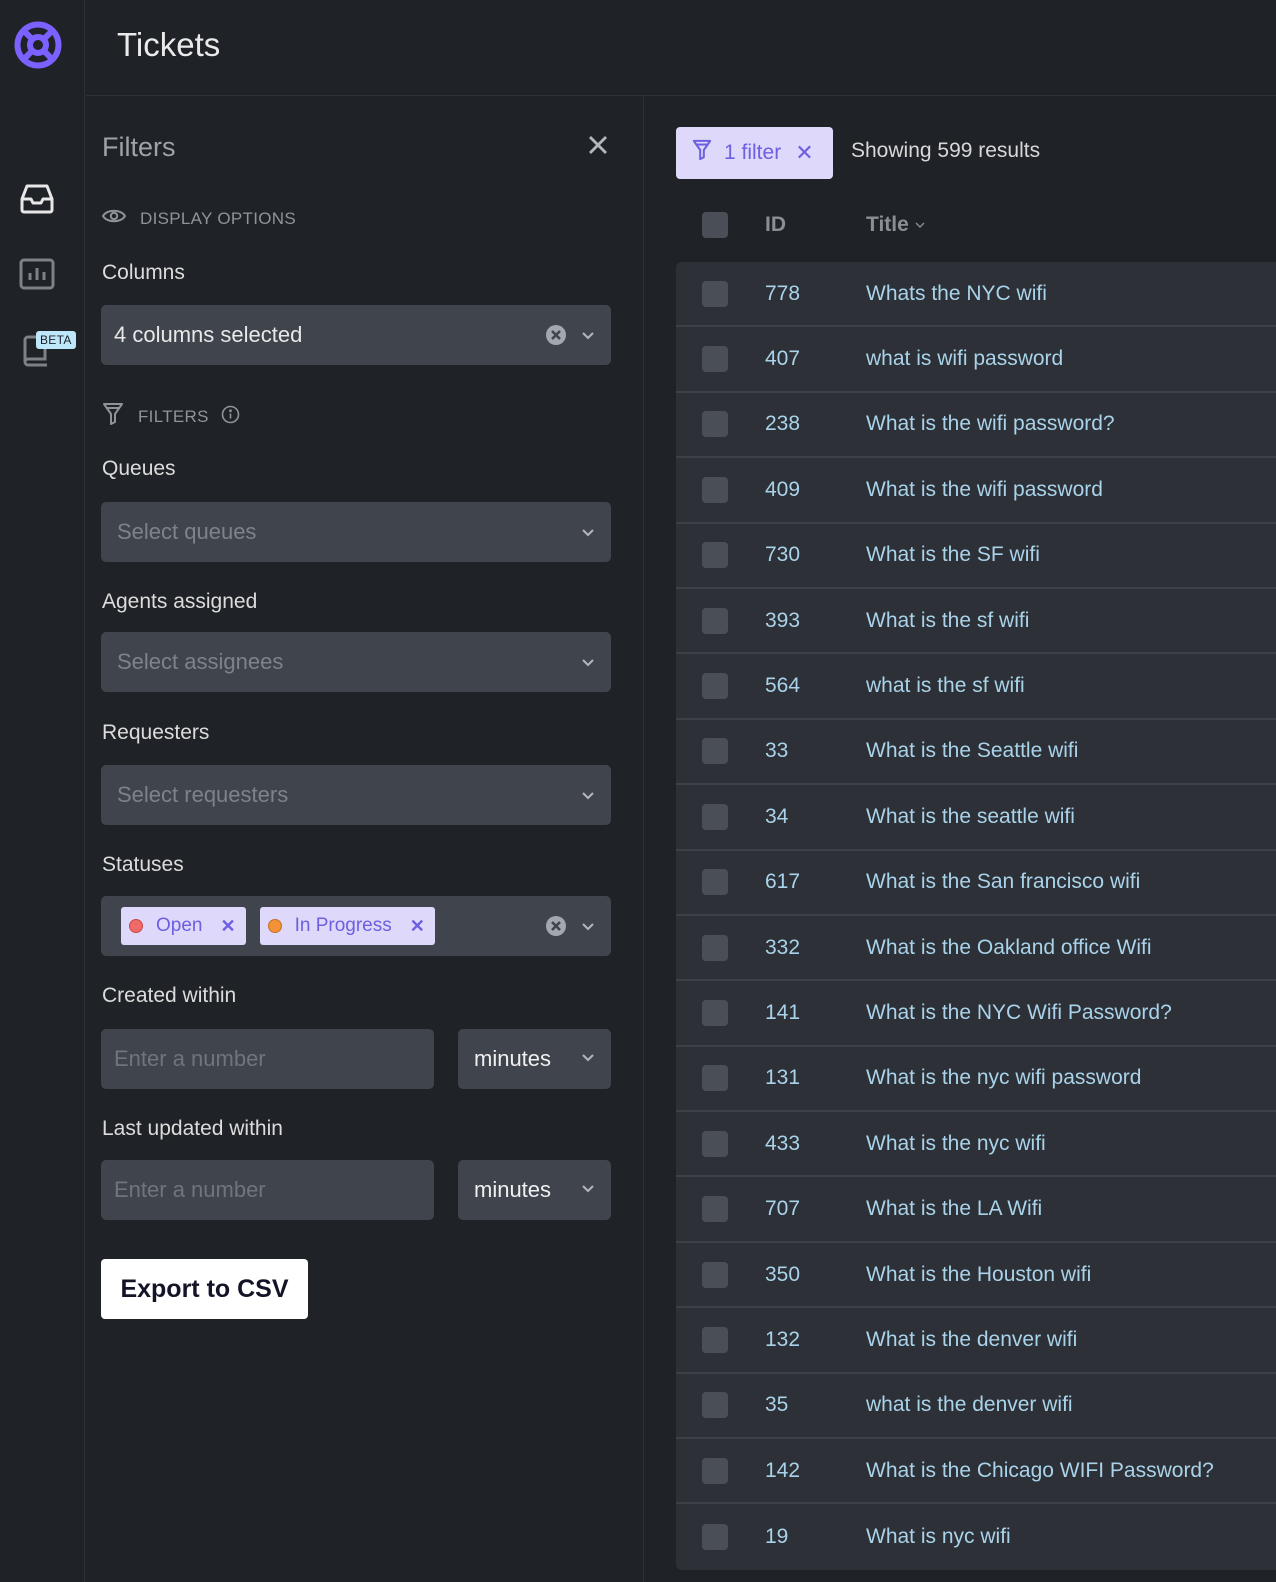 Image resolution: width=1276 pixels, height=1582 pixels. I want to click on agents-select: Select assignees, so click(356, 662).